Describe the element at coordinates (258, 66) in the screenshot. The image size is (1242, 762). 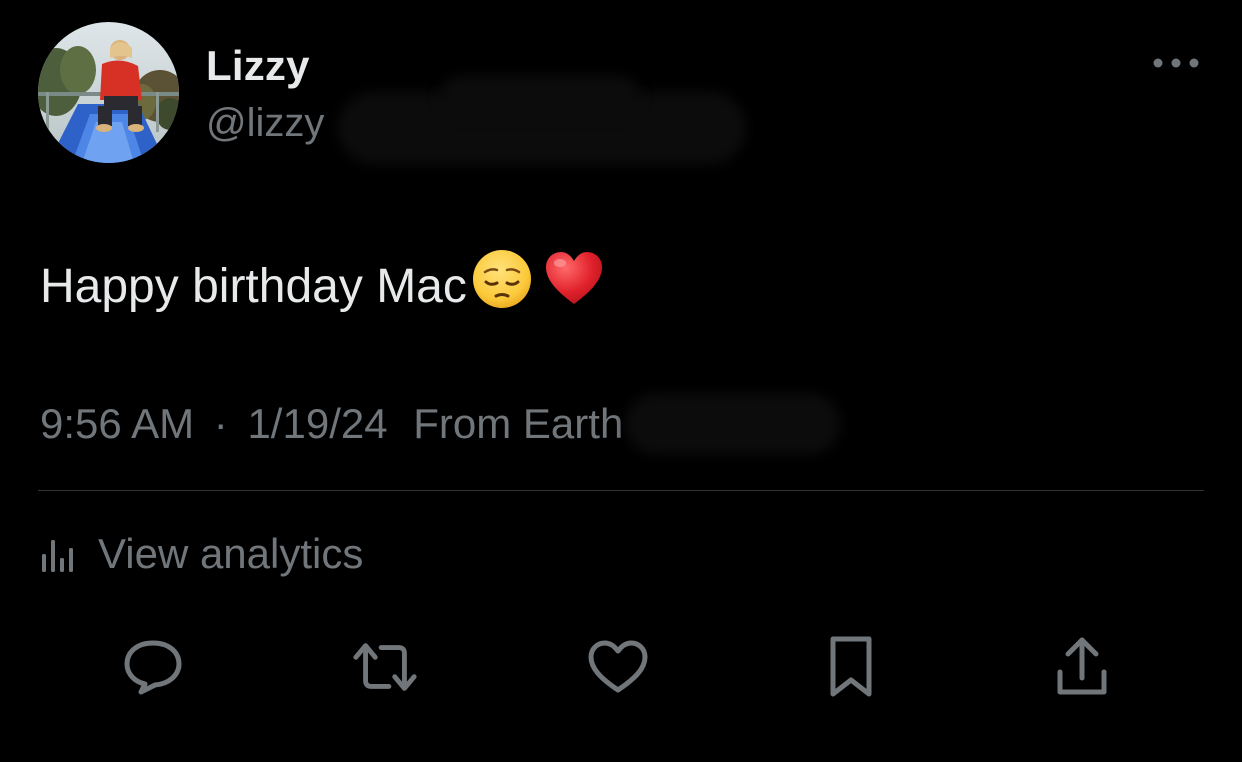
I see `display-name: Lizzy` at that location.